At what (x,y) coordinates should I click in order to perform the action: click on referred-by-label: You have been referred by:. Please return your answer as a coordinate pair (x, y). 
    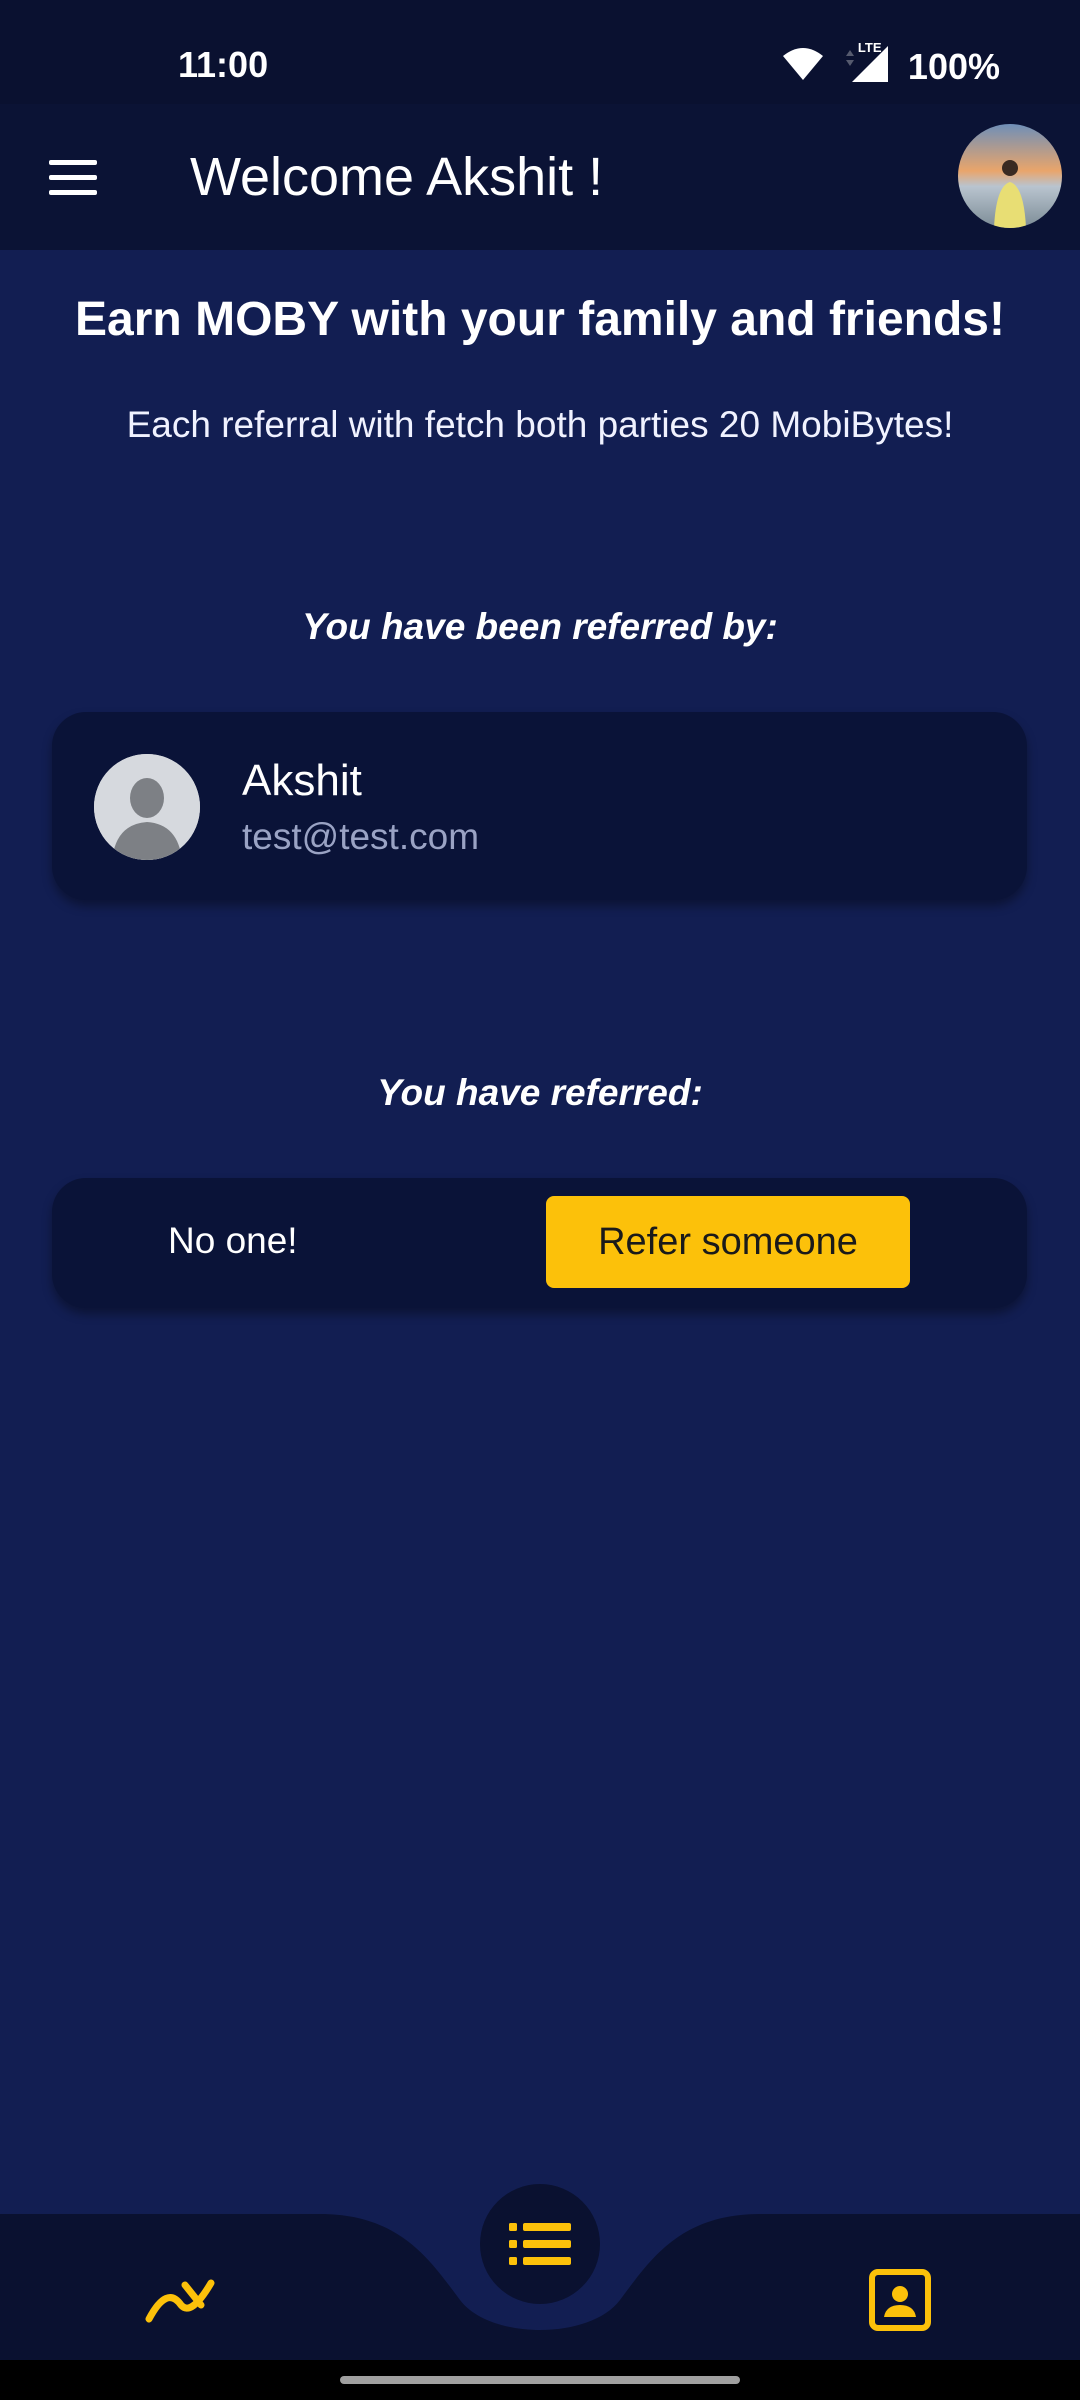
    Looking at the image, I should click on (540, 626).